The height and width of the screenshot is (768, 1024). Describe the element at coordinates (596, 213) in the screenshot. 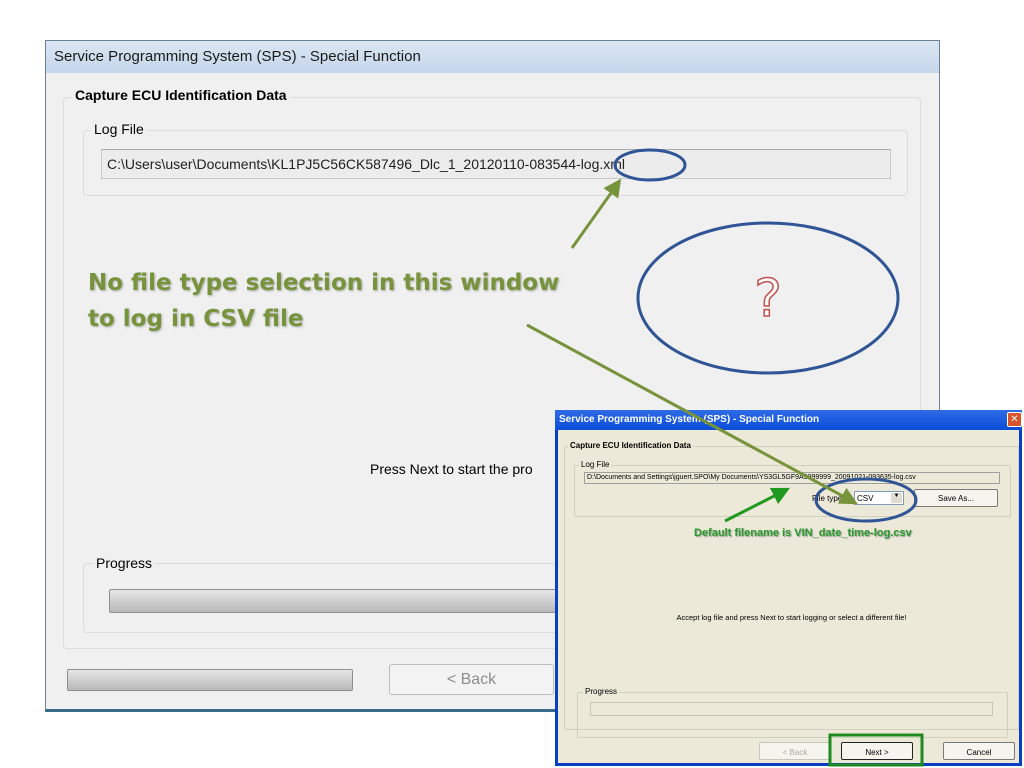

I see `arrow-to-xml` at that location.